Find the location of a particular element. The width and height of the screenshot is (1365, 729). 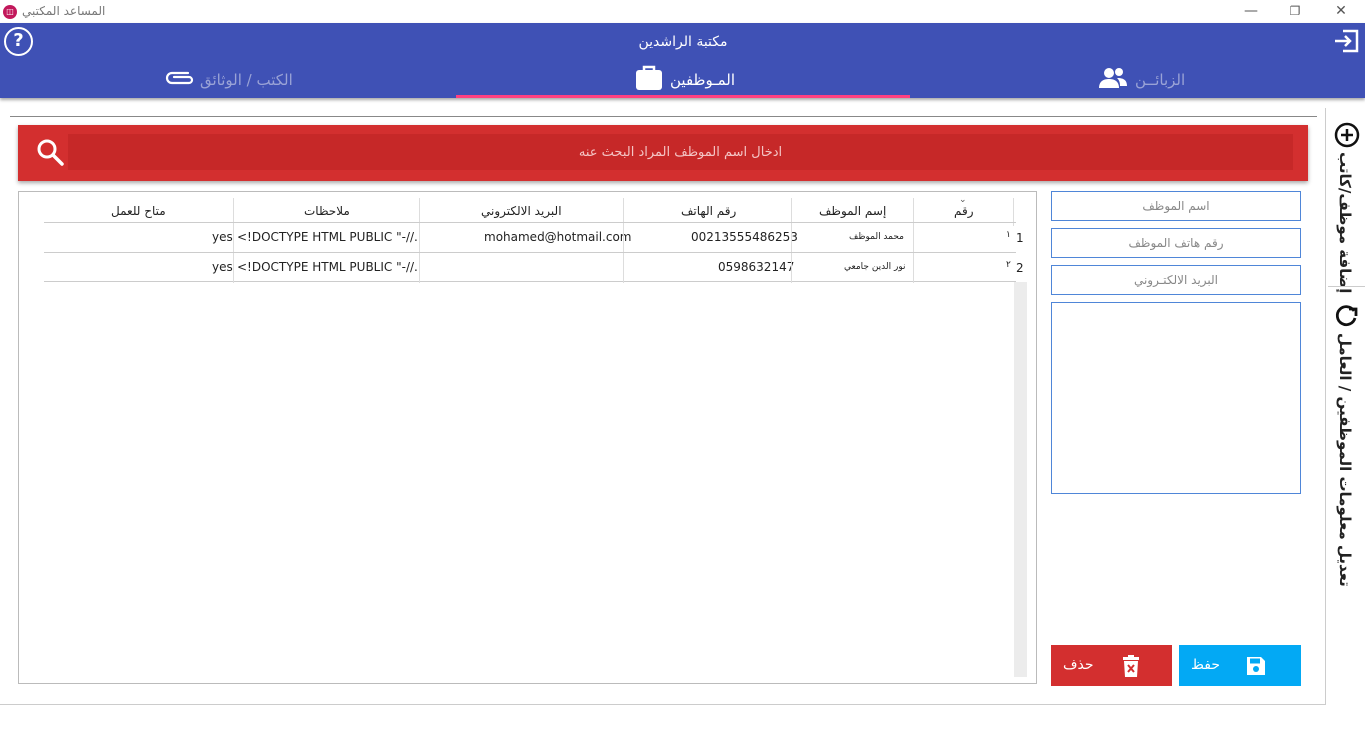

search-bar is located at coordinates (663, 153).